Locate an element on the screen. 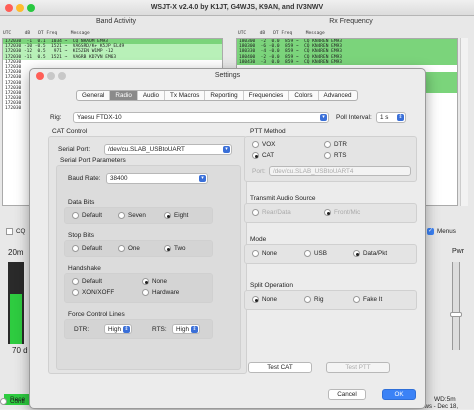 This screenshot has width=474, height=410. test-cat-button: Test CAT is located at coordinates (280, 367).